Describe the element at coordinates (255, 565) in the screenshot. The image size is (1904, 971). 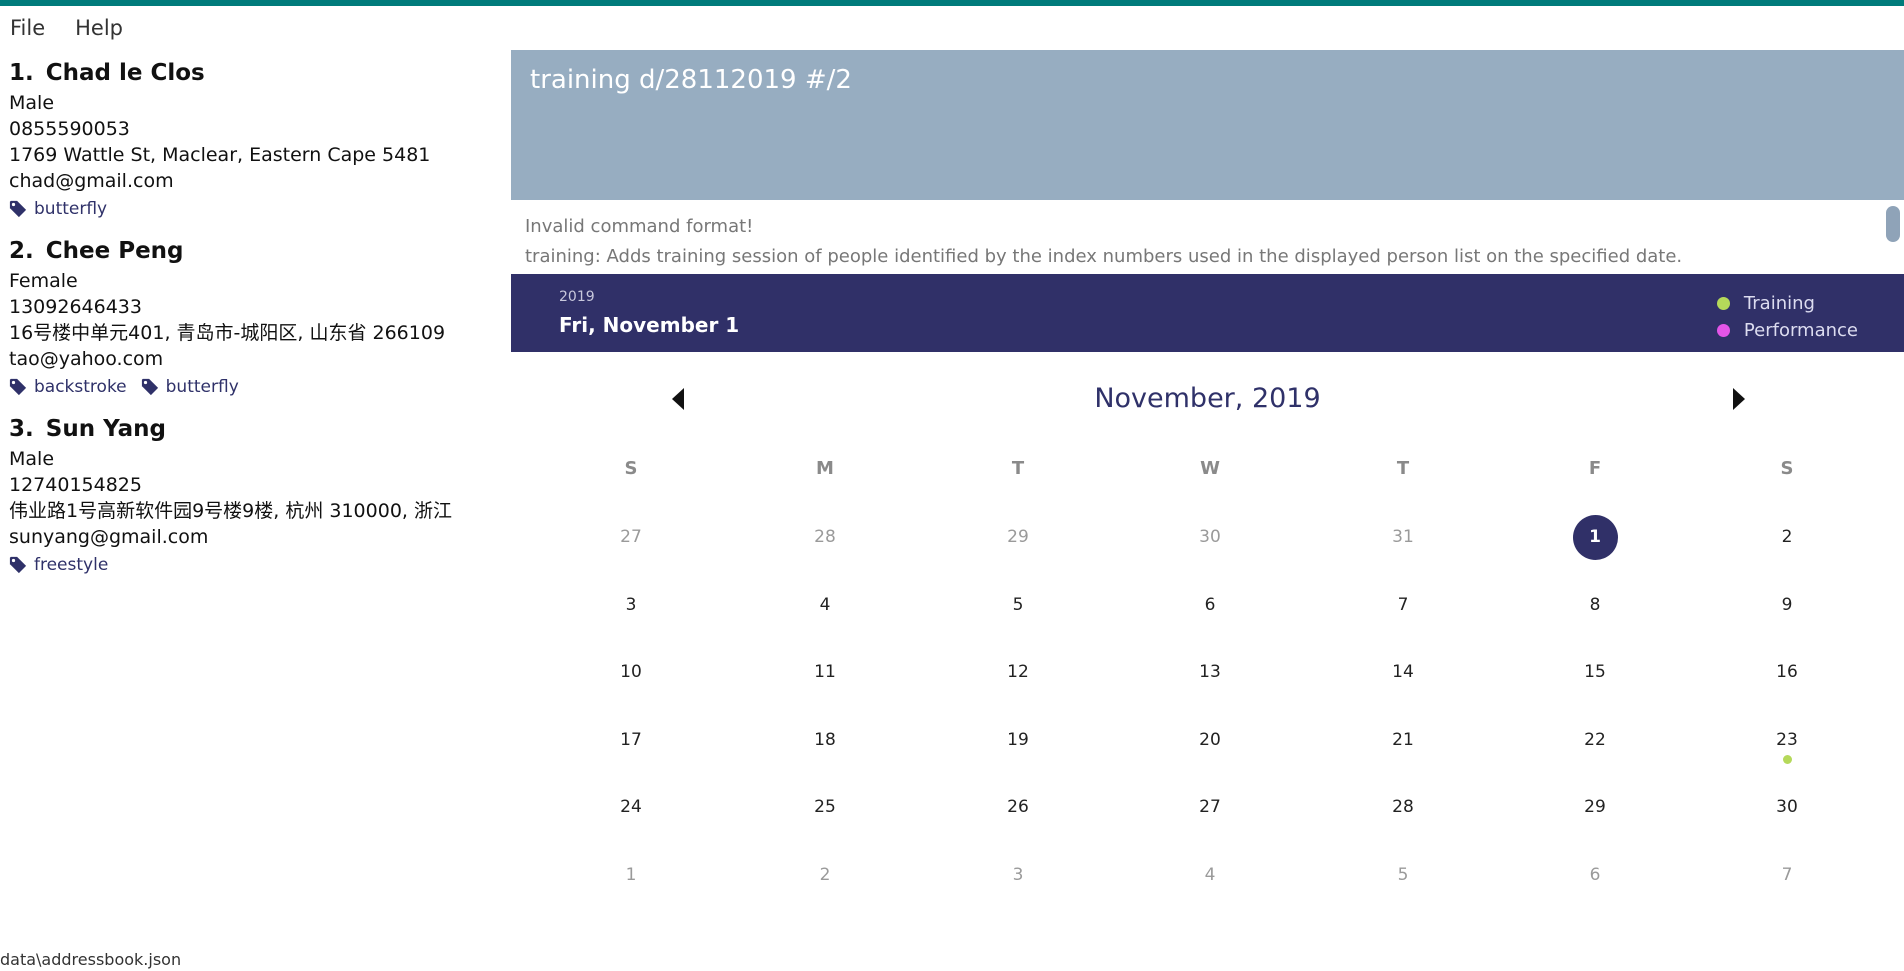
I see `tag-list: freestyle` at that location.